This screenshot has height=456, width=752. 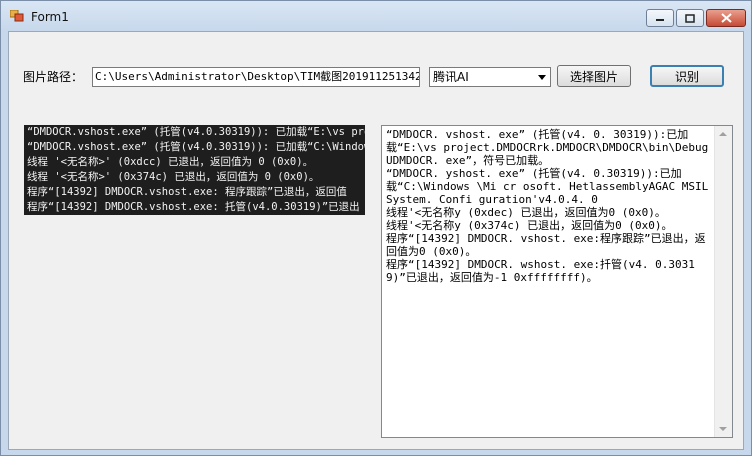 I want to click on choose-image-button: 选择图片, so click(x=594, y=76).